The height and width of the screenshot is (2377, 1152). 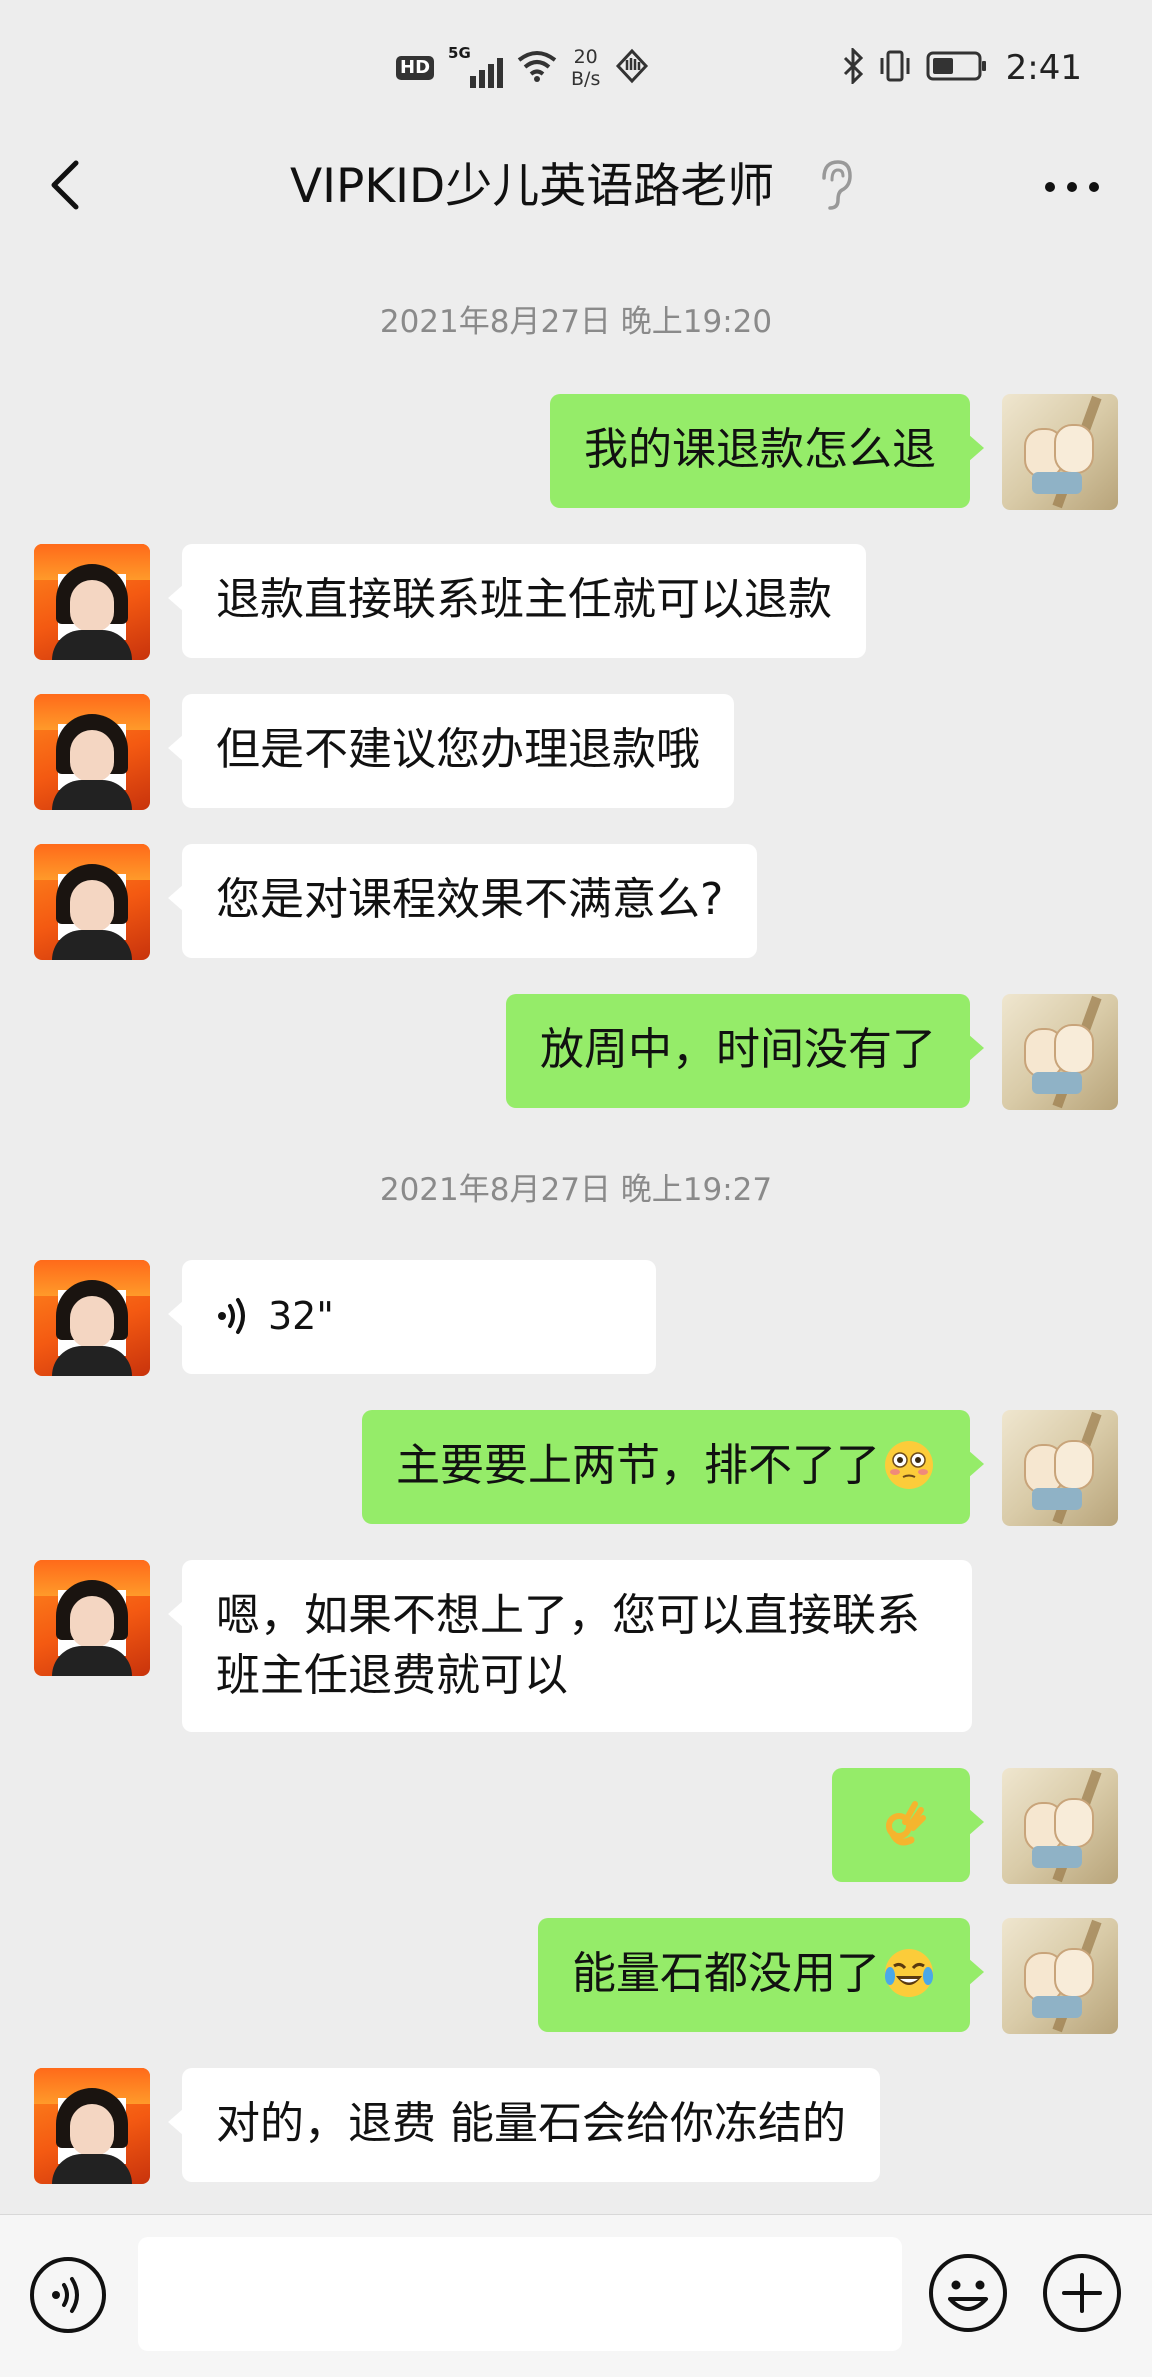 I want to click on ear-icon, so click(x=836, y=186).